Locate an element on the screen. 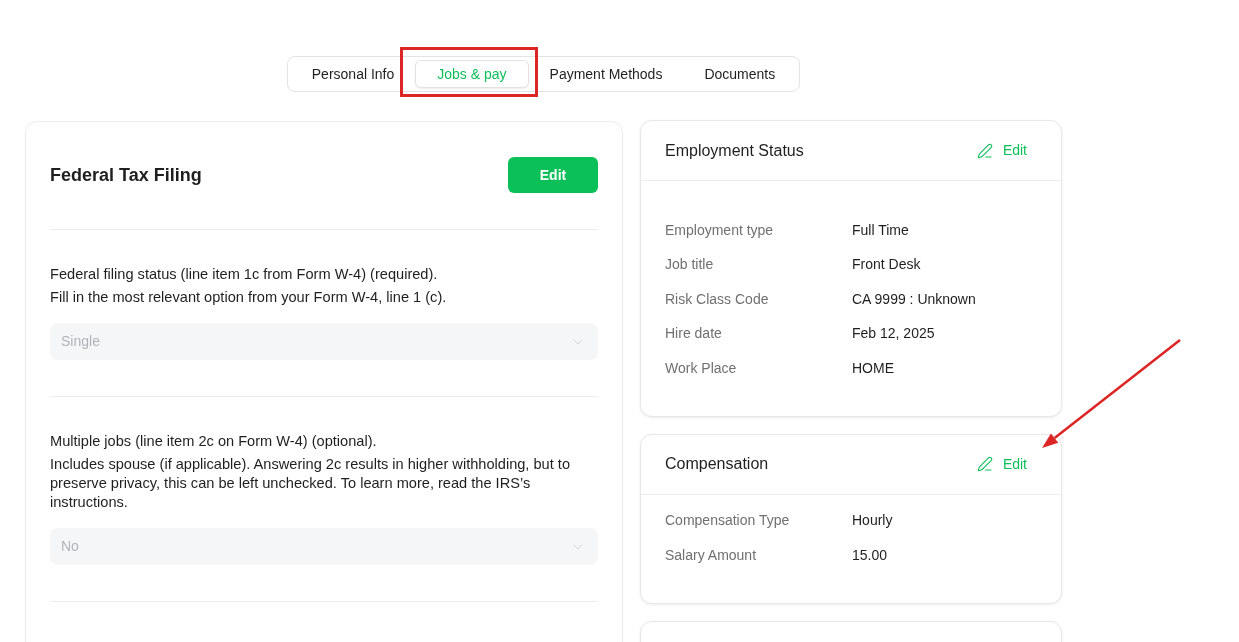  field-label: Hire date is located at coordinates (694, 334).